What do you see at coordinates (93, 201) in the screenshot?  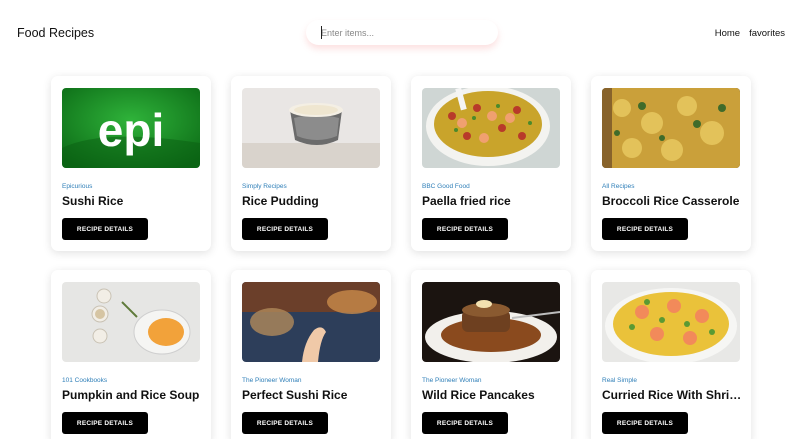 I see `recipe-title: Sushi Rice` at bounding box center [93, 201].